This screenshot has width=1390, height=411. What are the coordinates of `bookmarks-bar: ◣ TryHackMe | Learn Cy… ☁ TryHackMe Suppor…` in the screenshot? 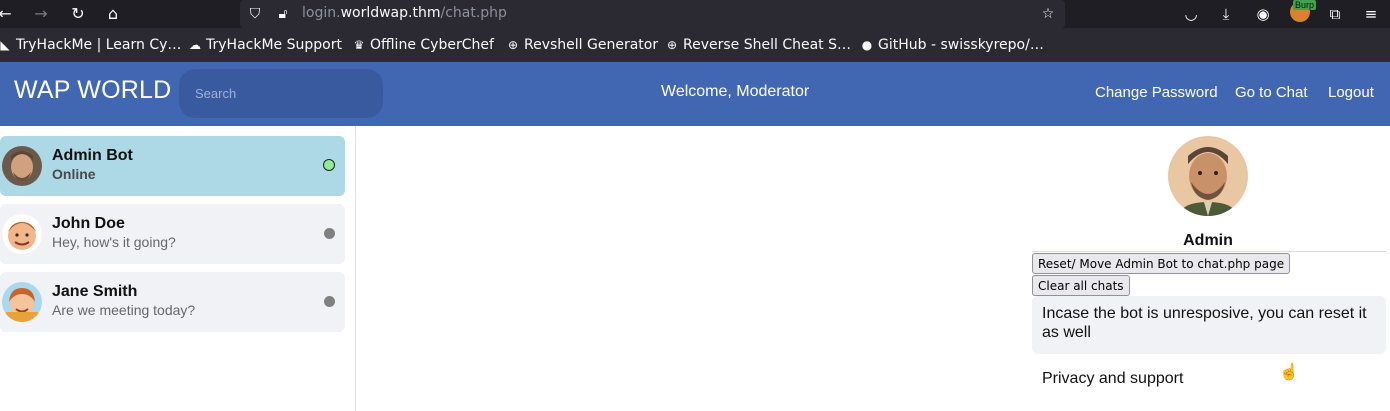 It's located at (695, 45).